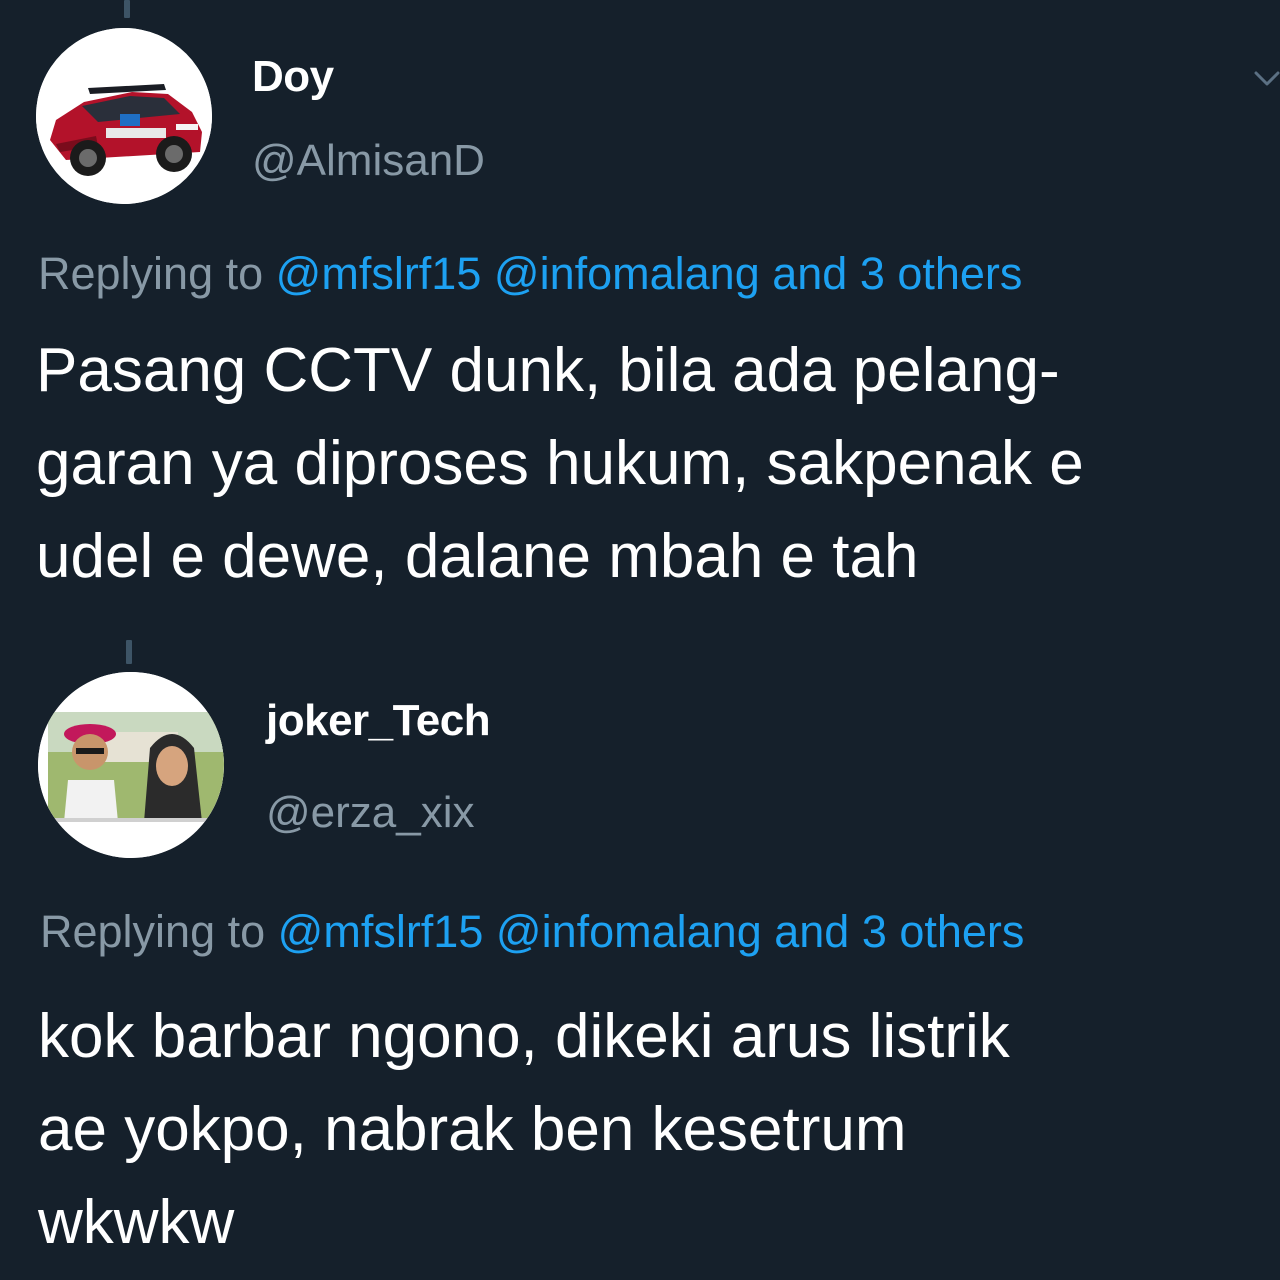 The height and width of the screenshot is (1280, 1280). I want to click on thread-line-top, so click(127, 9).